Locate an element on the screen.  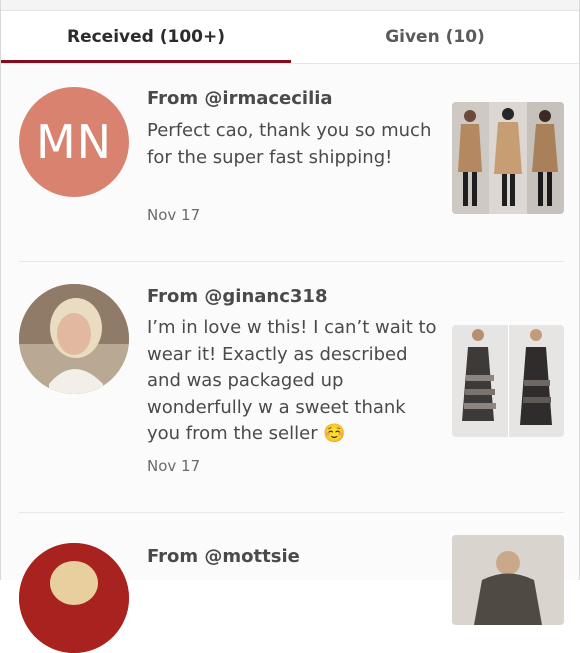
avatar-initials: MN is located at coordinates (74, 142).